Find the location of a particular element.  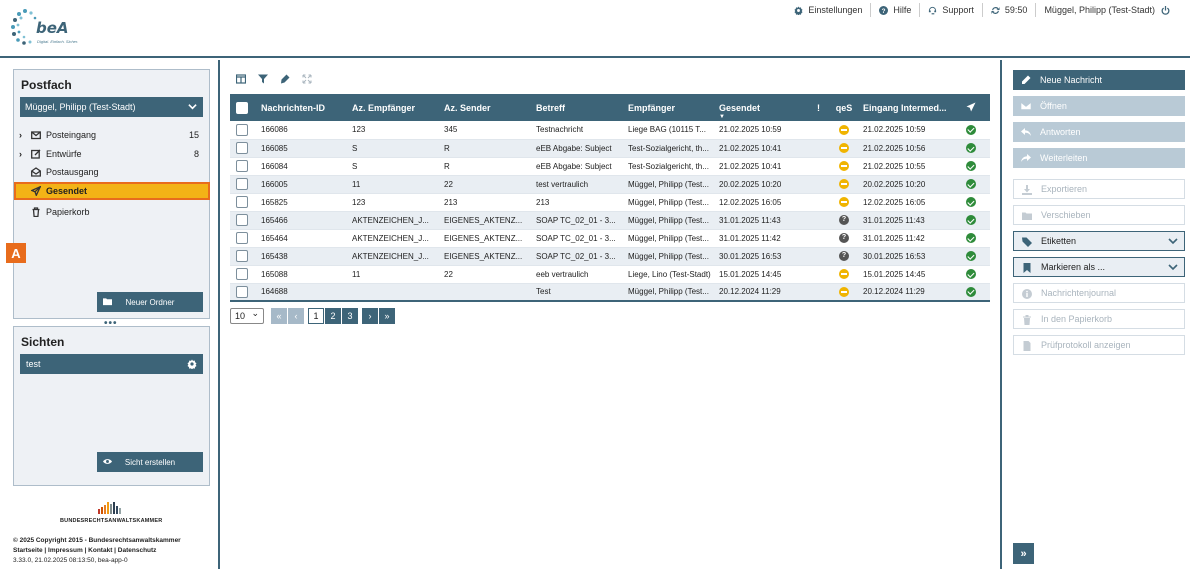

new-message-button: Neue Nachricht is located at coordinates (1099, 80).